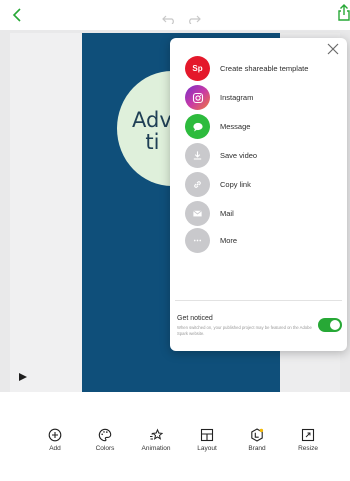 The image size is (350, 481). What do you see at coordinates (308, 435) in the screenshot?
I see `resize-icon` at bounding box center [308, 435].